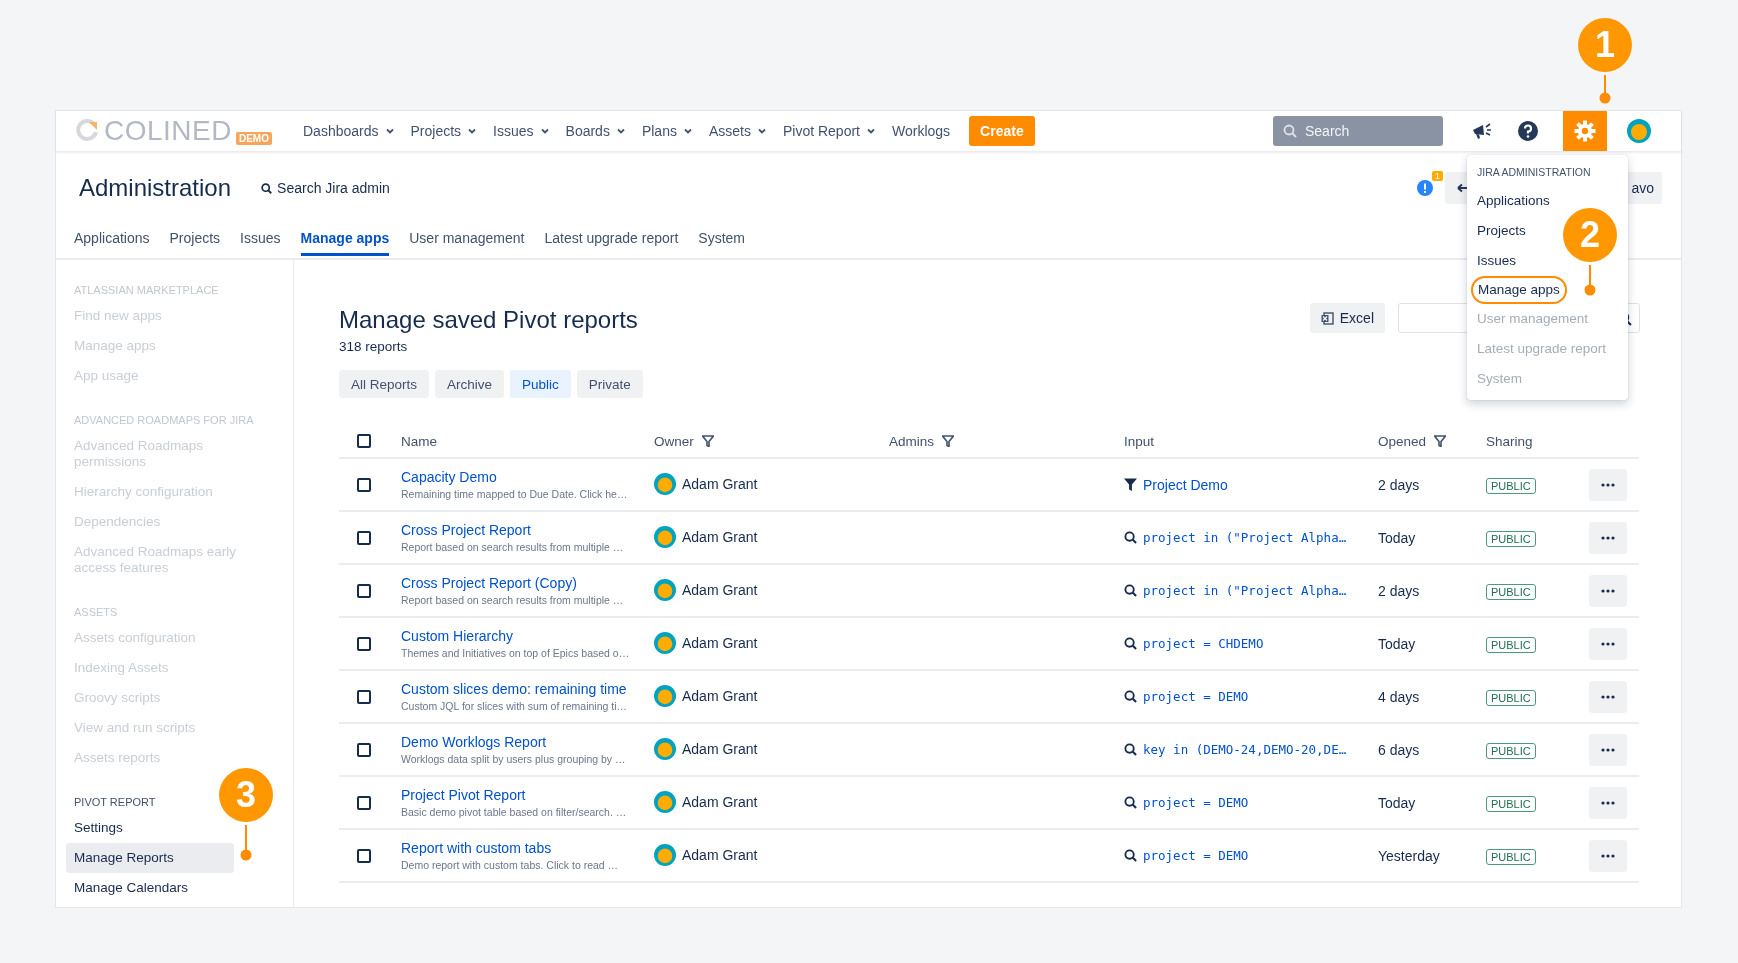 The image size is (1738, 963). Describe the element at coordinates (523, 795) in the screenshot. I see `report-link: Project Pivot Report` at that location.